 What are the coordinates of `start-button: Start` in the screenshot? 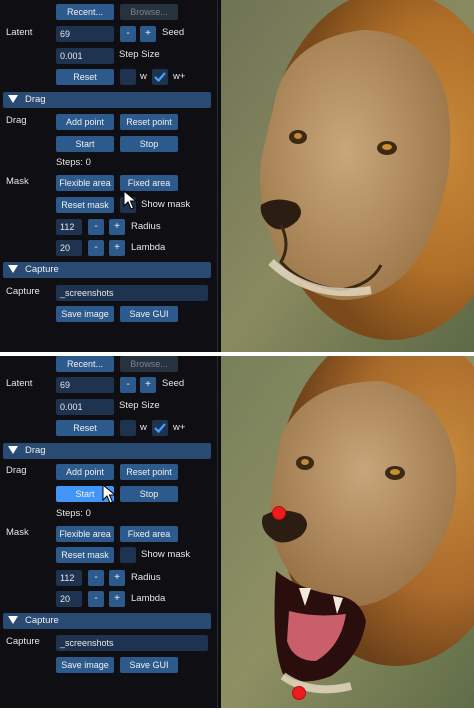 It's located at (85, 144).